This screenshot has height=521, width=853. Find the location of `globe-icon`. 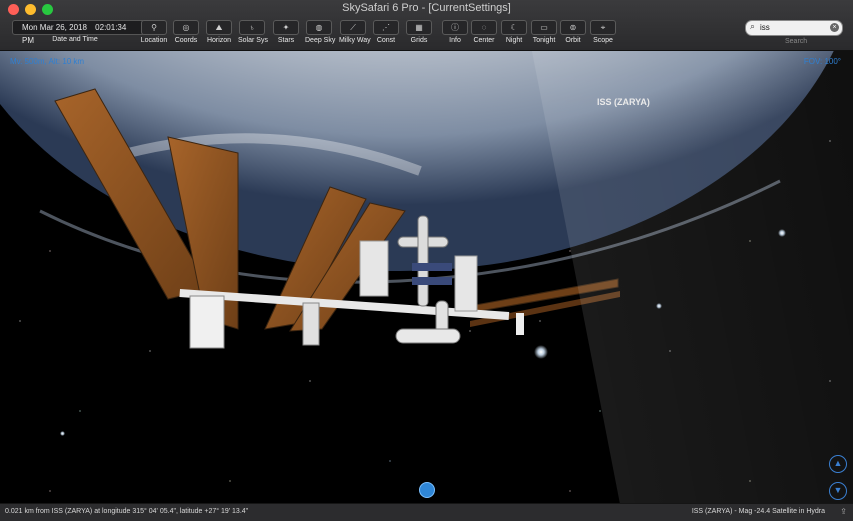

globe-icon is located at coordinates (427, 490).